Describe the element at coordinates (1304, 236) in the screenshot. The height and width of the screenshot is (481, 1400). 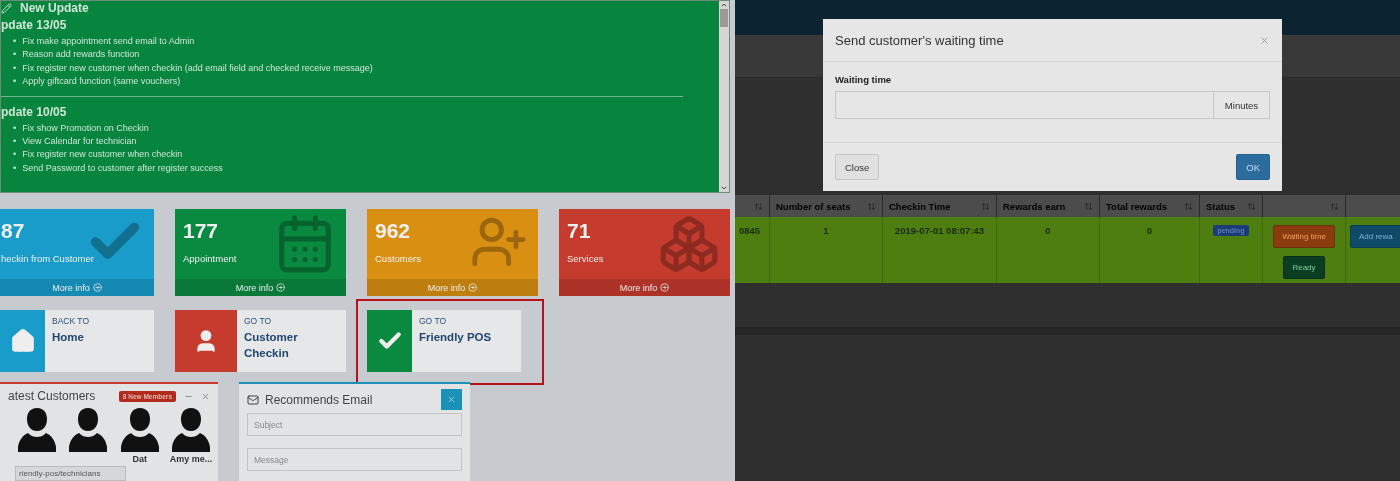
I see `action-button: Waiting time` at that location.